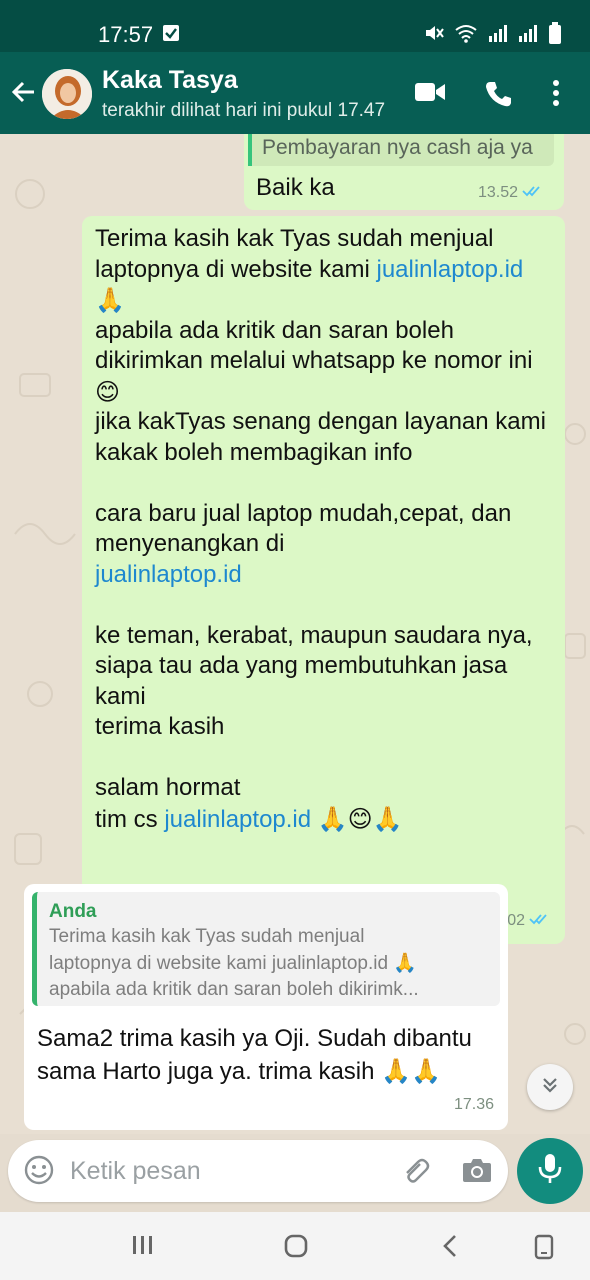 The height and width of the screenshot is (1280, 590). I want to click on recent-apps-icon, so click(143, 1247).